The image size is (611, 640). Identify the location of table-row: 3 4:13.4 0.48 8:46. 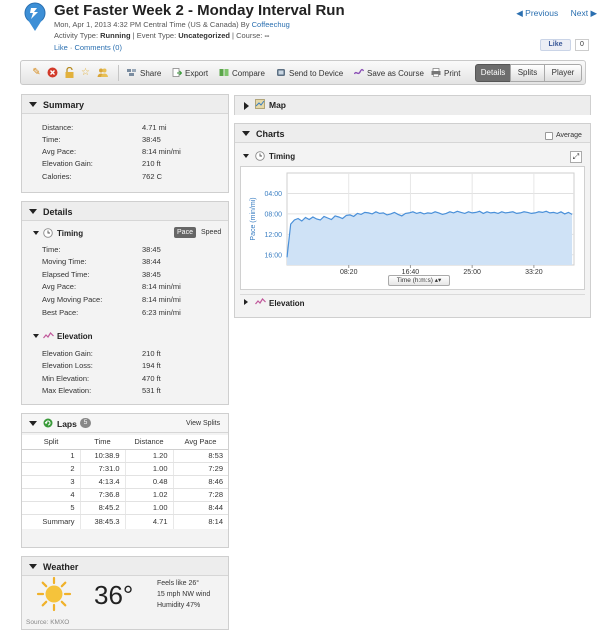
(125, 482).